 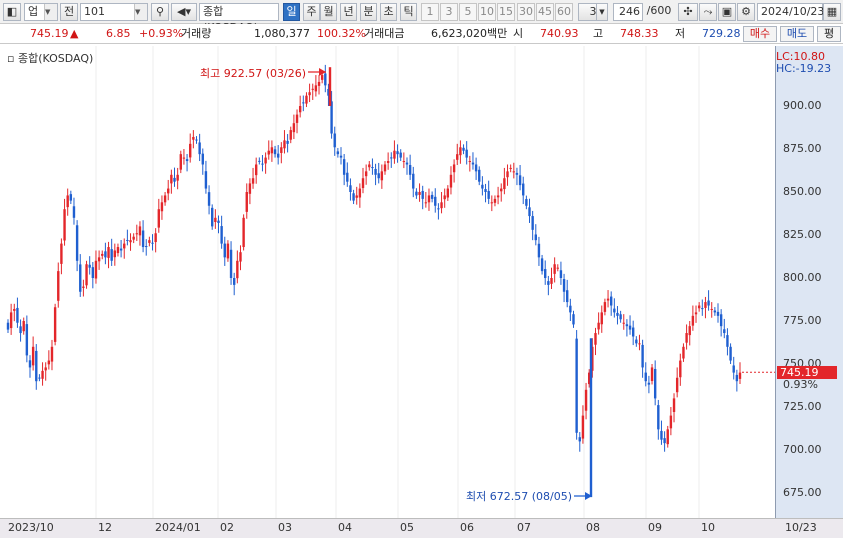 I want to click on tab-period-4: 분, so click(x=368, y=12).